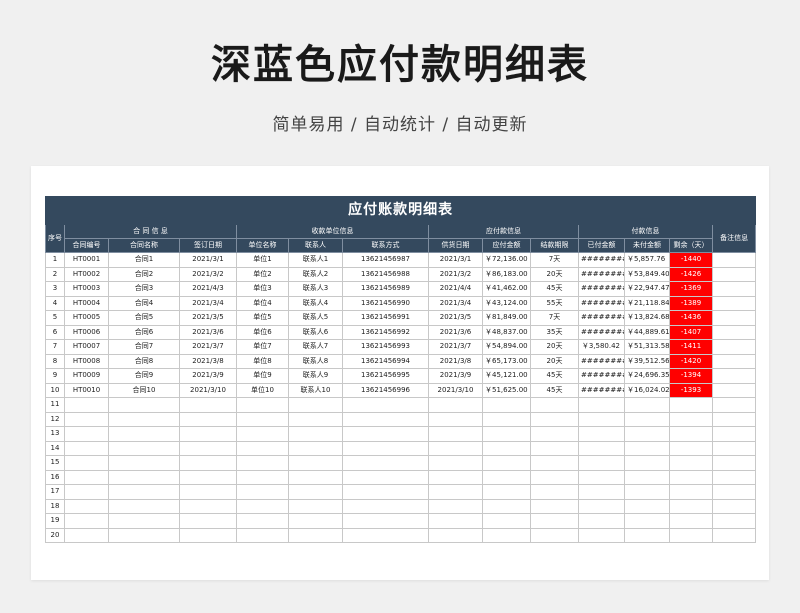 Image resolution: width=800 pixels, height=613 pixels. What do you see at coordinates (647, 318) in the screenshot?
I see `unpaid-cell: ￥13,824.68` at bounding box center [647, 318].